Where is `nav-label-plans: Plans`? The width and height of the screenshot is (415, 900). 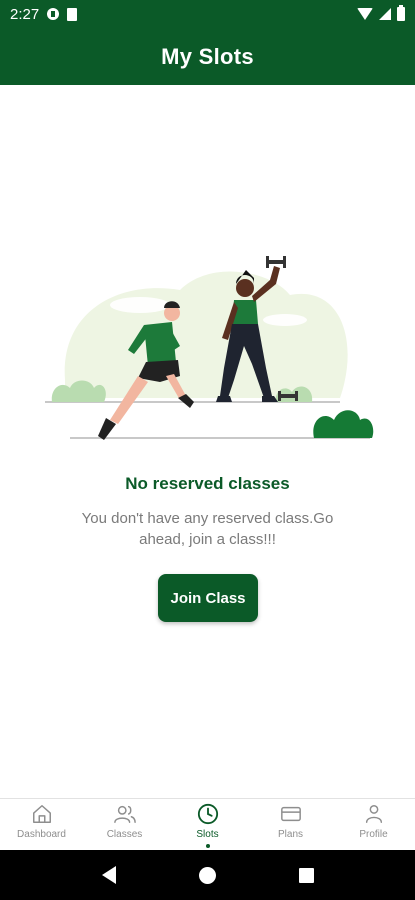
nav-label-plans: Plans is located at coordinates (290, 834).